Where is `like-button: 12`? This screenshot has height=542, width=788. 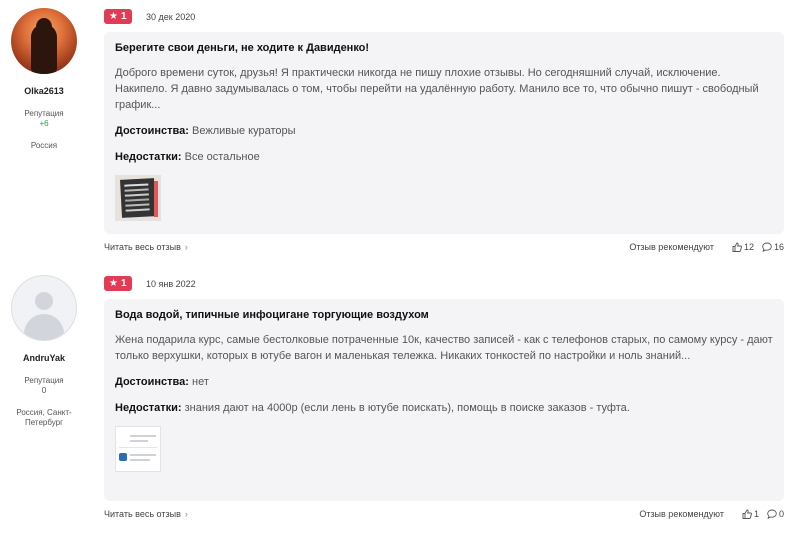
like-button: 12 is located at coordinates (743, 247).